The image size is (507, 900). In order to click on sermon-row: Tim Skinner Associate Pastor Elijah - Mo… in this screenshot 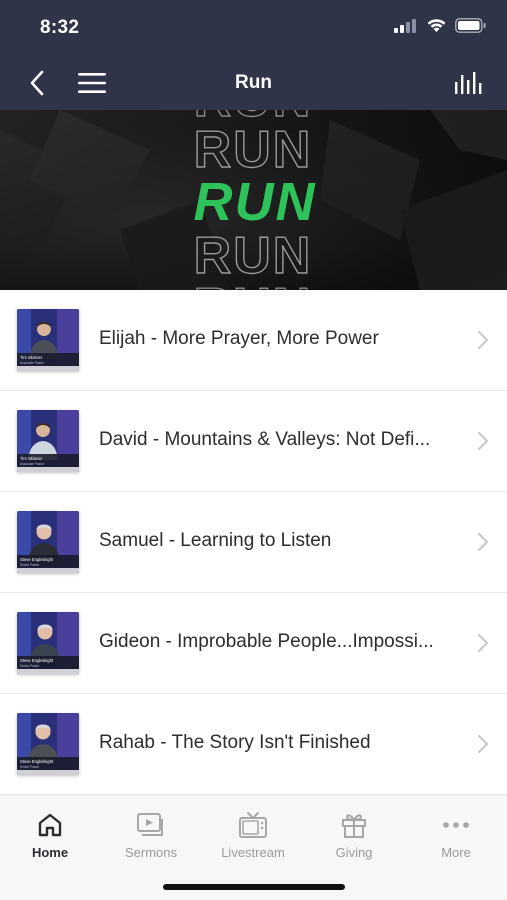, I will do `click(253, 340)`.